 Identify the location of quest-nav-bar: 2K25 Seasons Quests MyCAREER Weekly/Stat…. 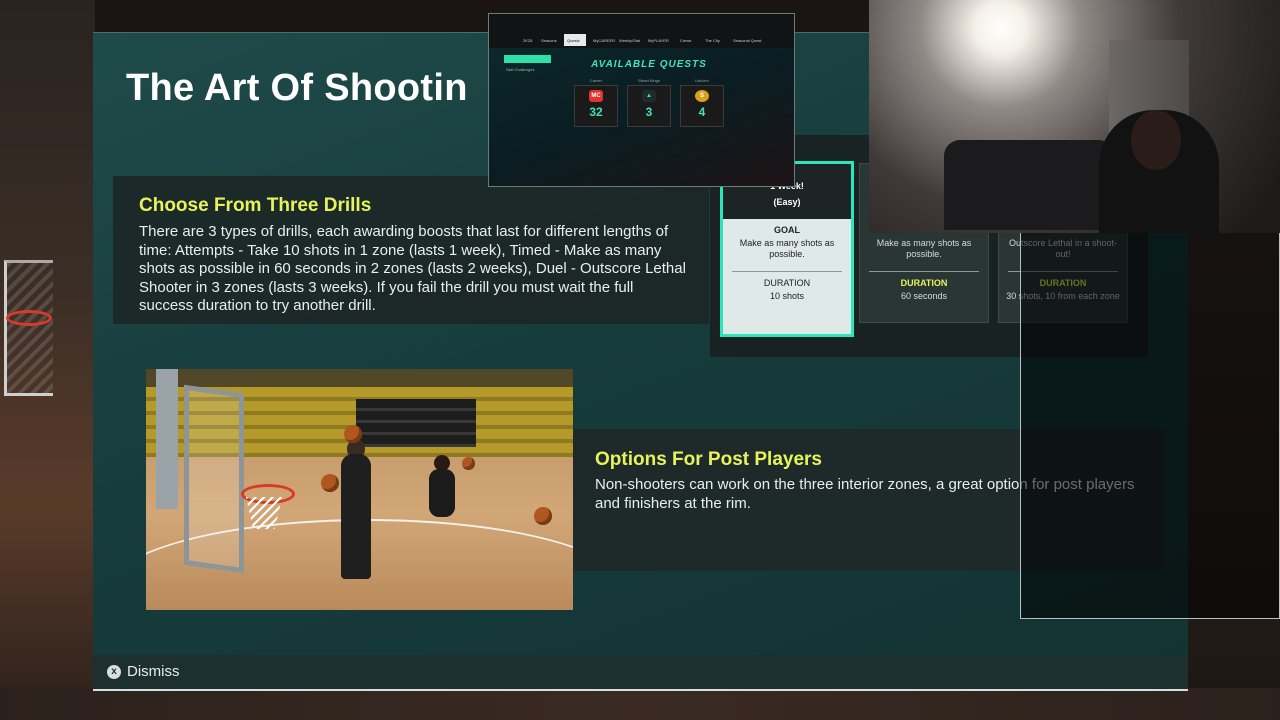
(641, 31).